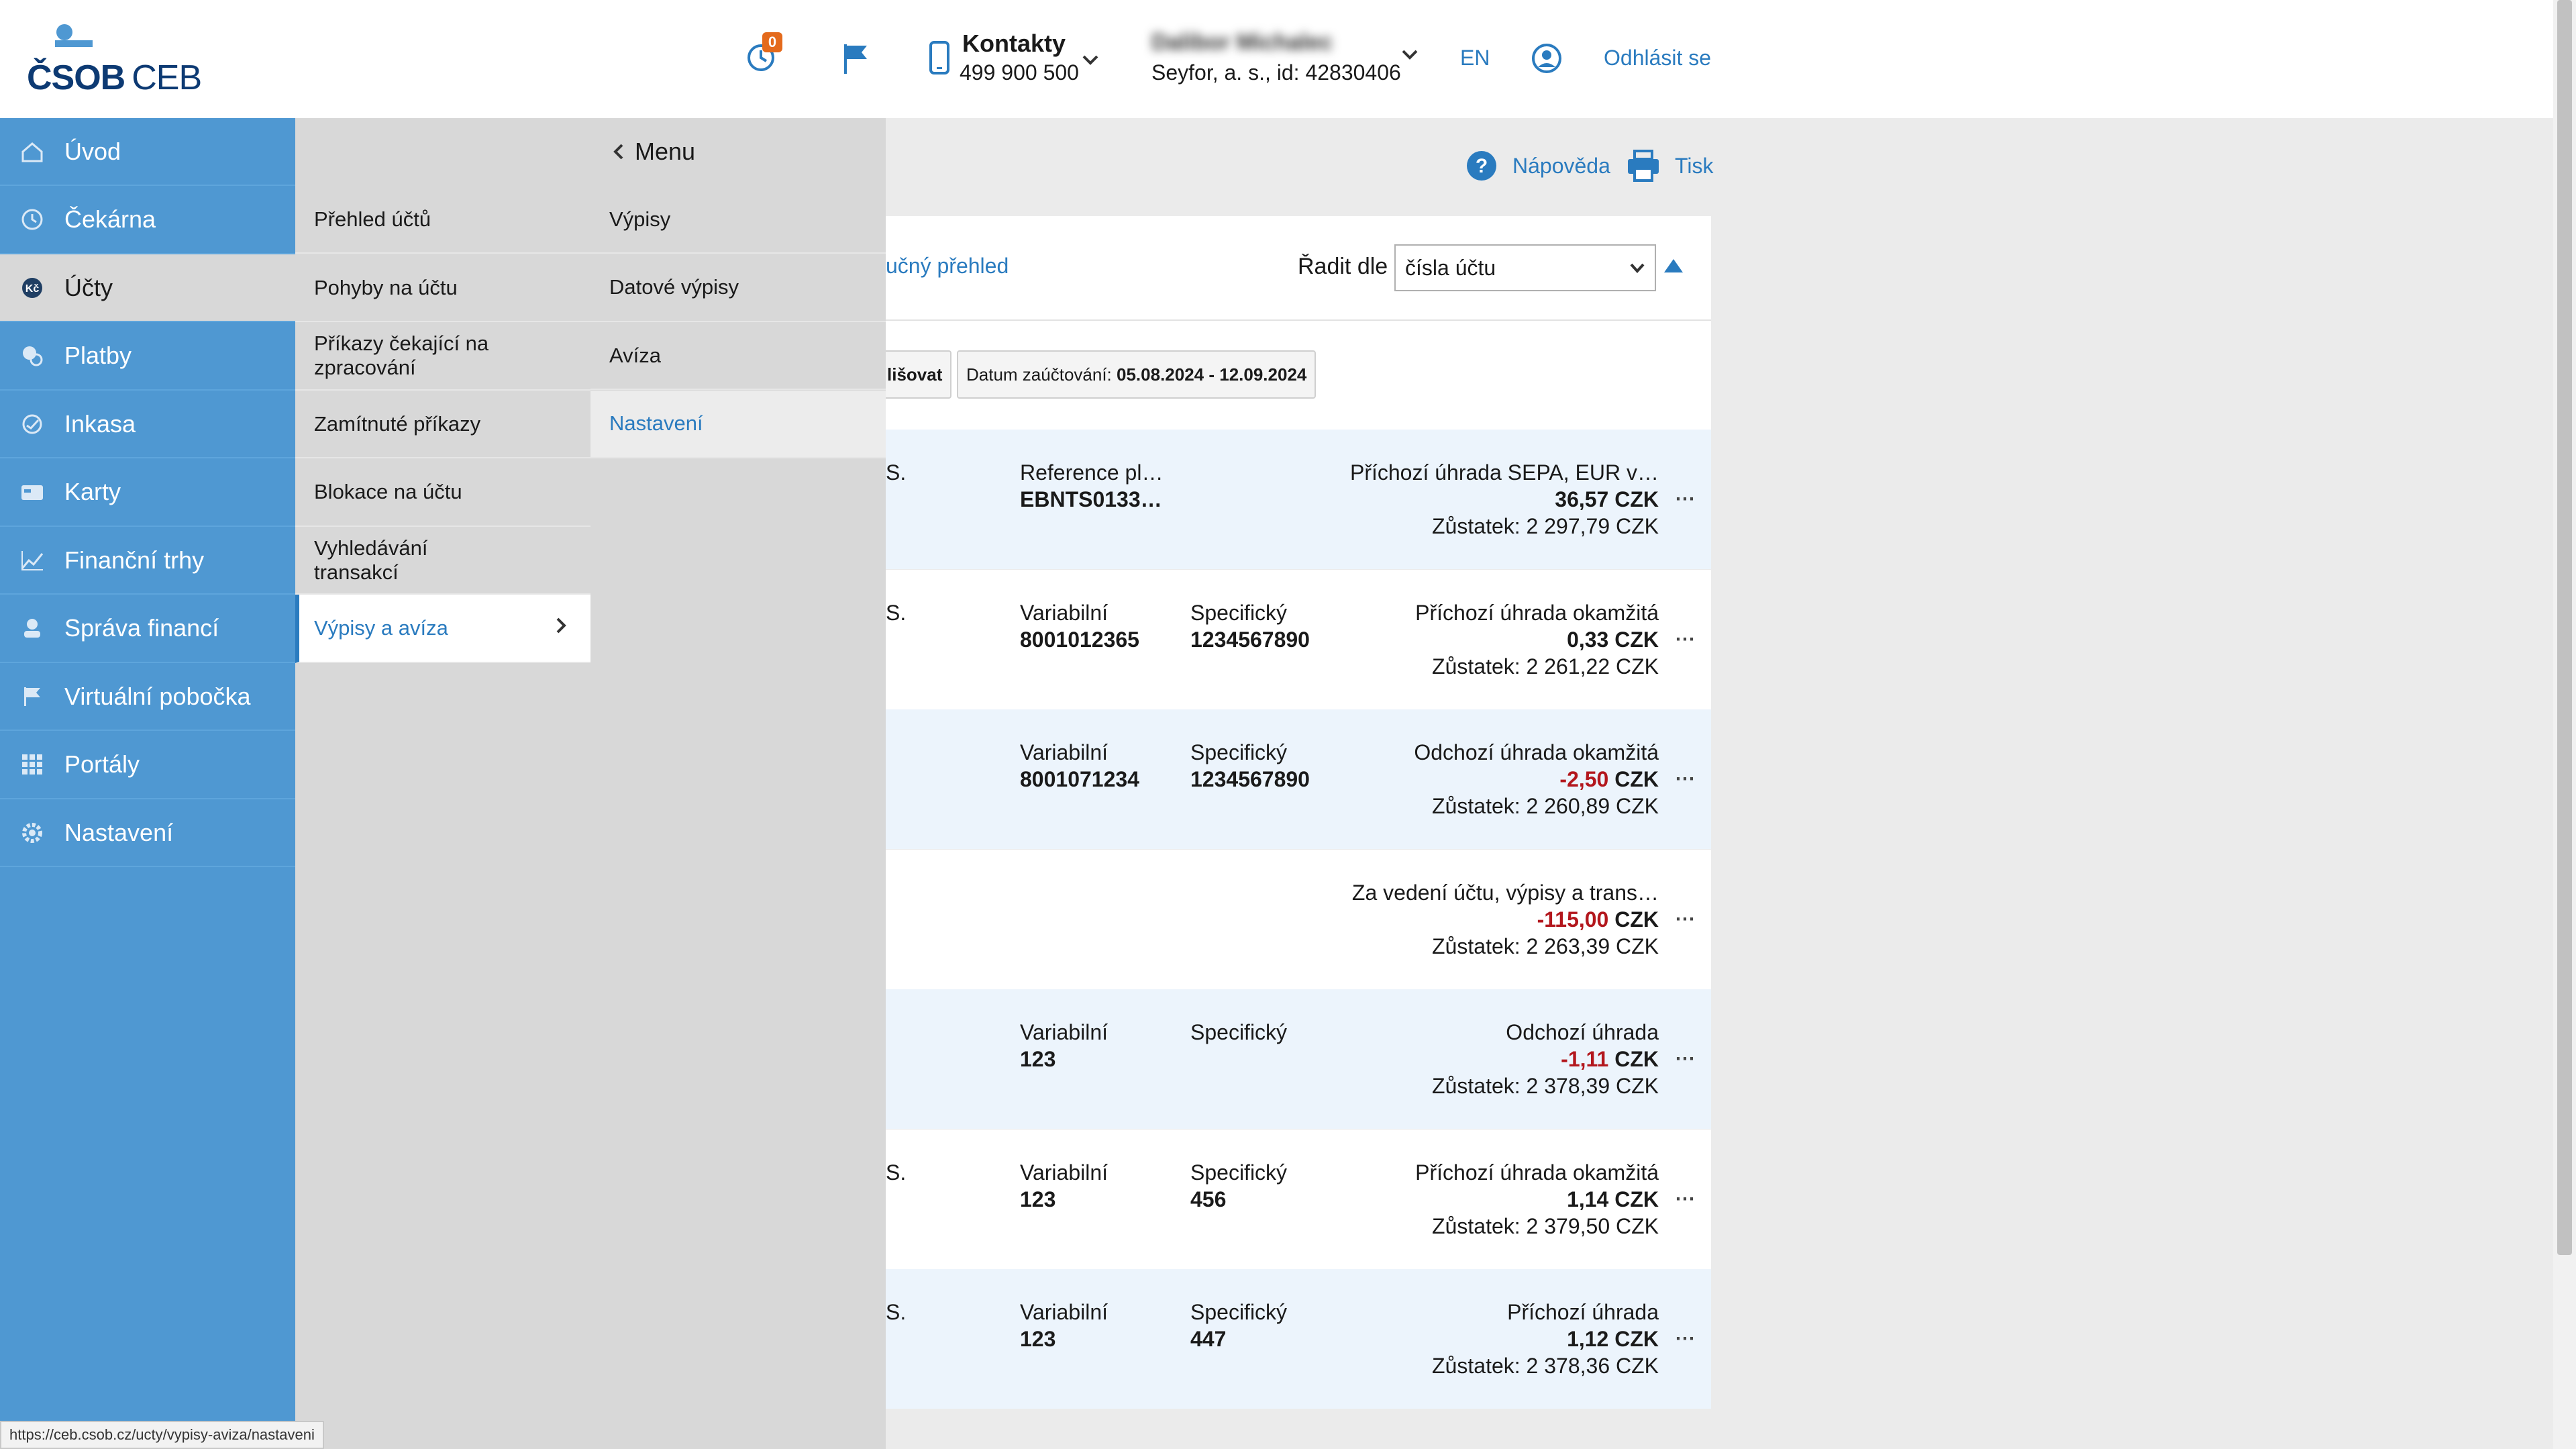  I want to click on payments-icon, so click(32, 356).